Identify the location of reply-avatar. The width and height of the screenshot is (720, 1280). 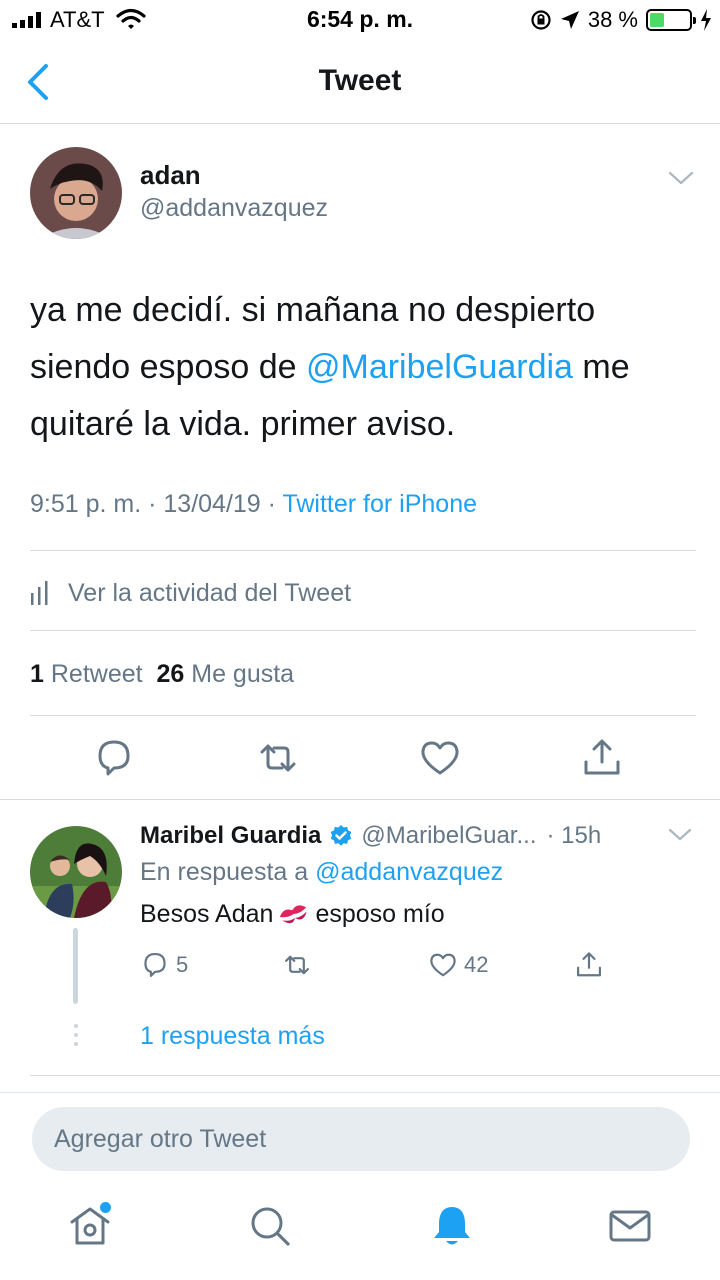
(76, 872).